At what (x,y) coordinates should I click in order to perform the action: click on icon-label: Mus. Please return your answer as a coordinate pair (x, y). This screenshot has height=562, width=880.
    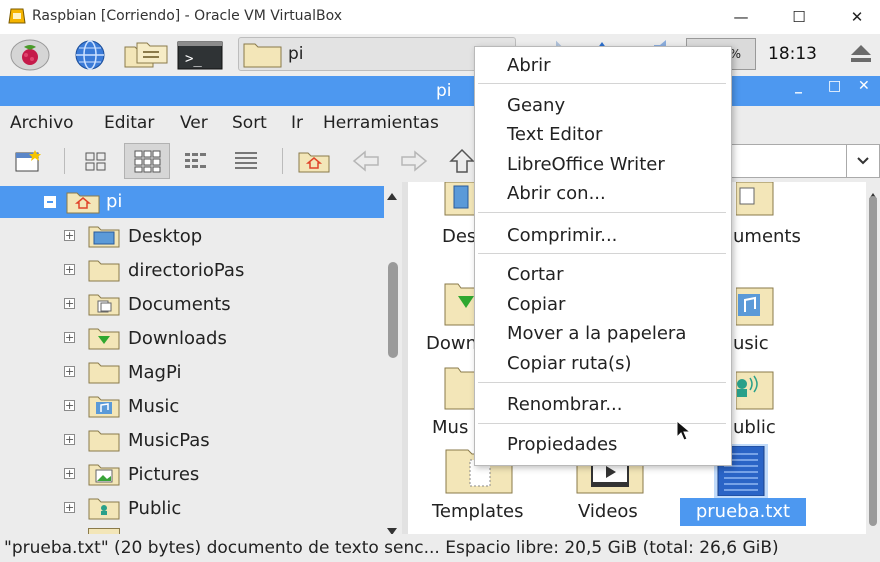
    Looking at the image, I should click on (450, 427).